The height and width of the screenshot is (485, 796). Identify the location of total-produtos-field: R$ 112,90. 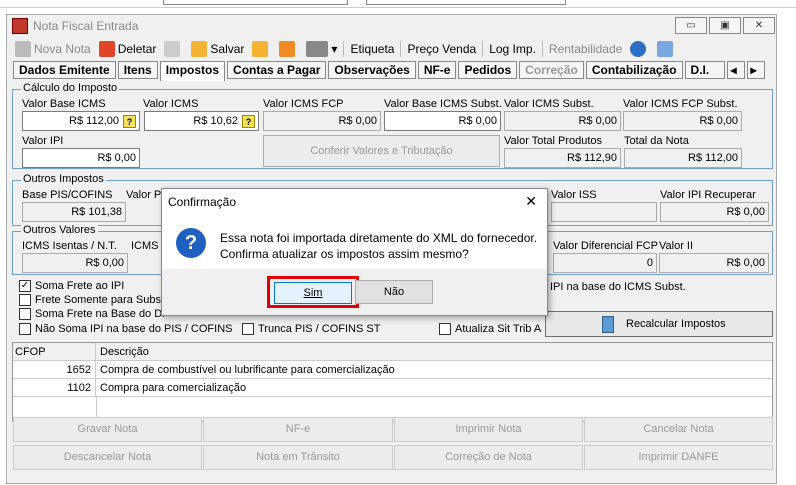
(562, 158).